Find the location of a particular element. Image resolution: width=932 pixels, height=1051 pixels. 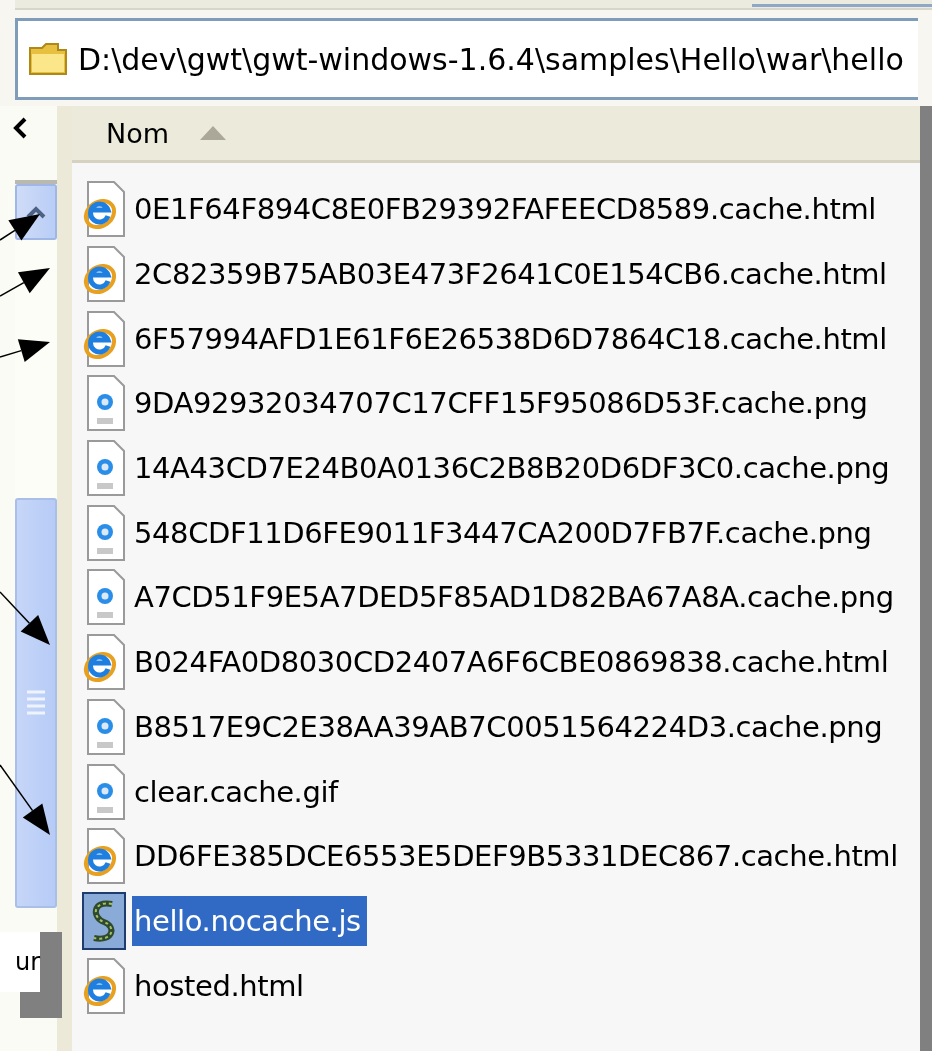

folder-icon is located at coordinates (48, 59).